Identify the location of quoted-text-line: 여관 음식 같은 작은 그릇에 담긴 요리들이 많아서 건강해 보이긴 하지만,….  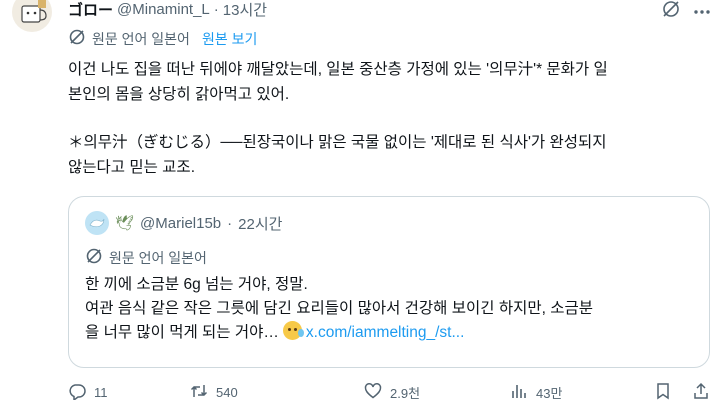
(339, 308).